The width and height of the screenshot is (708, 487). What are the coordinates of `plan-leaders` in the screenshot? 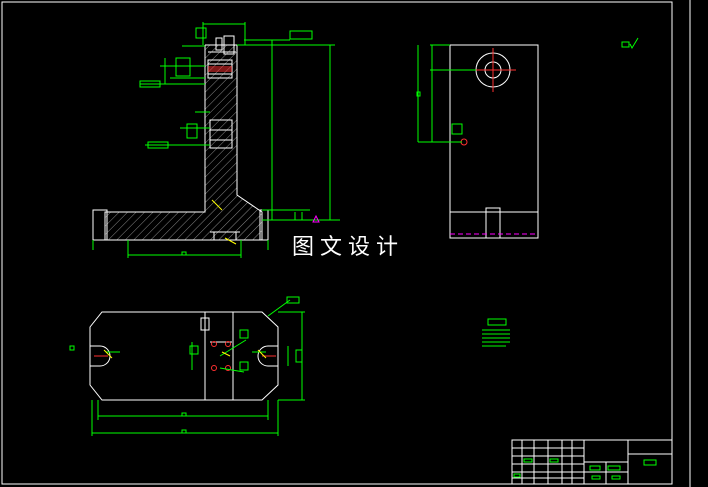 It's located at (185, 354).